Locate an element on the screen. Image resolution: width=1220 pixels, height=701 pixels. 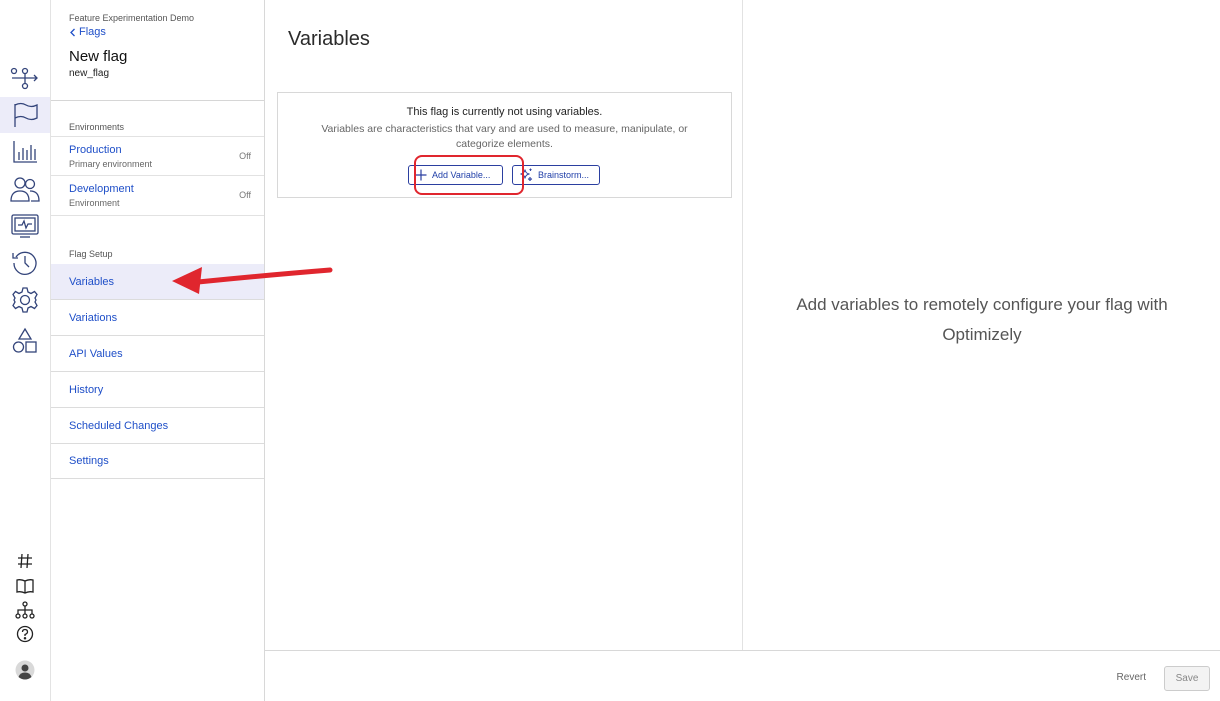
back-to-flags-link: Flags is located at coordinates (87, 32).